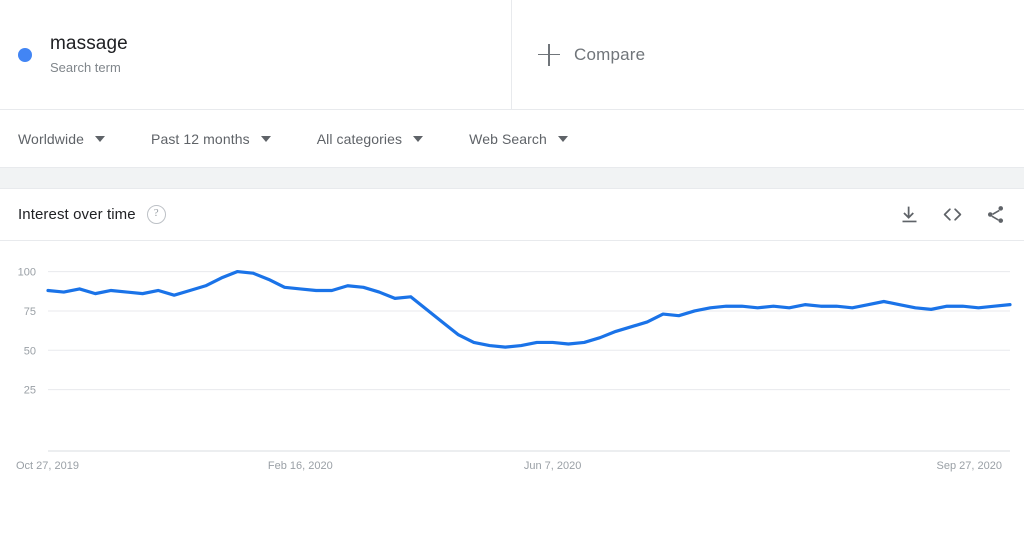 This screenshot has width=1024, height=537. What do you see at coordinates (85, 67) in the screenshot?
I see `search-term-subtitle: Search term` at bounding box center [85, 67].